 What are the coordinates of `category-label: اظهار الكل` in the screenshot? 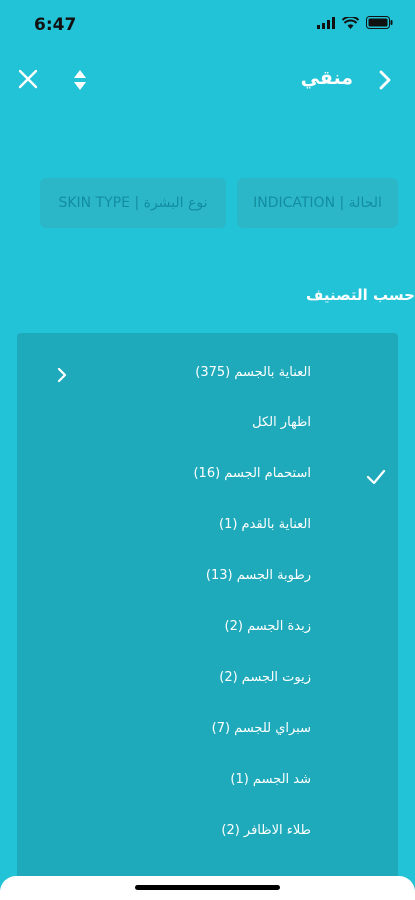 It's located at (281, 422).